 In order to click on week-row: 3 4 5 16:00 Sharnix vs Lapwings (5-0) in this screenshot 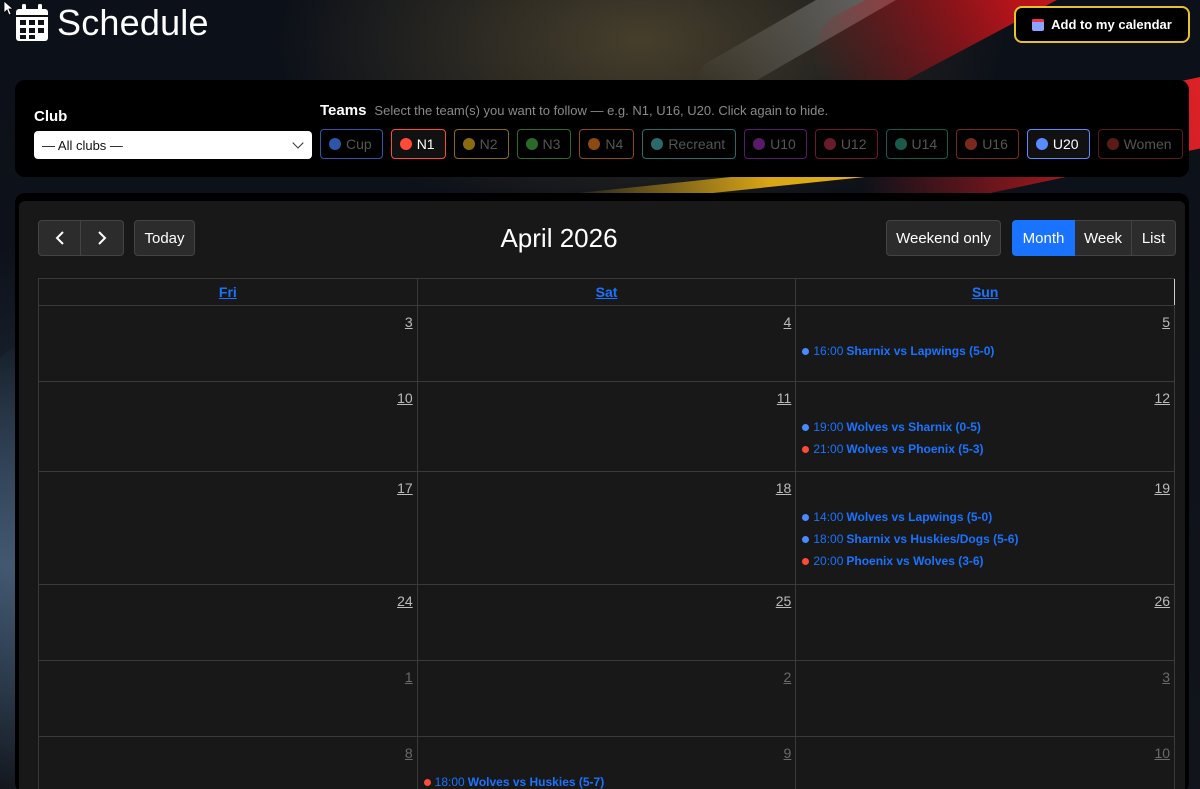, I will do `click(607, 344)`.